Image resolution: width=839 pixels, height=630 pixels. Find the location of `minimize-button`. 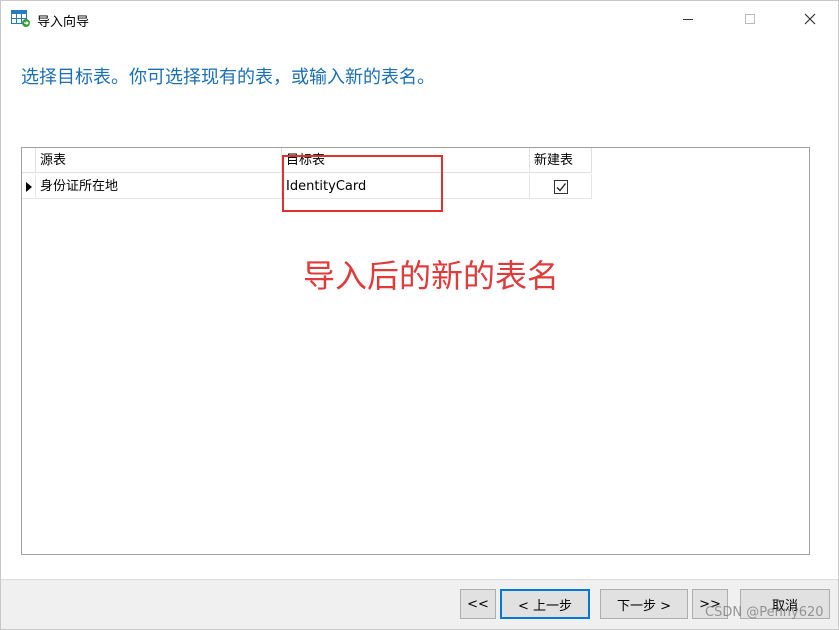

minimize-button is located at coordinates (688, 19).